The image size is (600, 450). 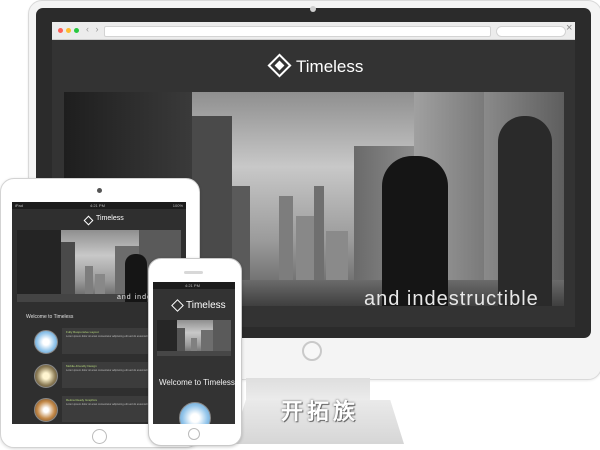 I want to click on feature-heading: Mobile-Friendly Design, so click(x=81, y=366).